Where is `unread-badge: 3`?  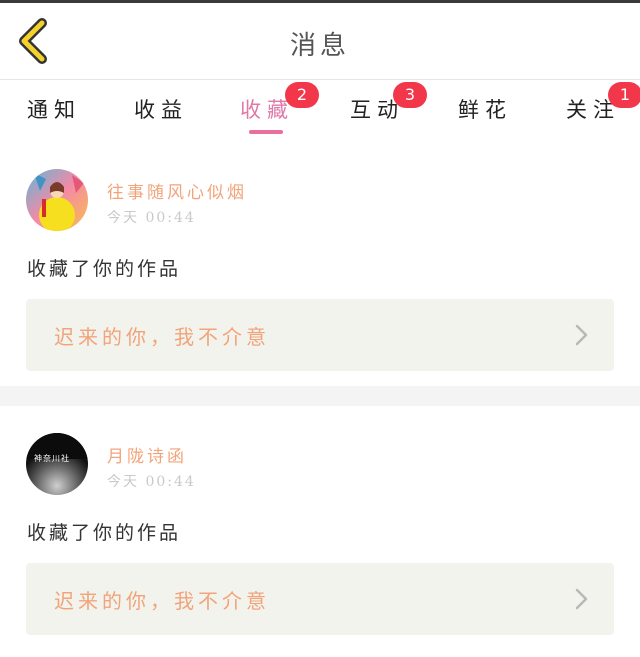 unread-badge: 3 is located at coordinates (410, 95).